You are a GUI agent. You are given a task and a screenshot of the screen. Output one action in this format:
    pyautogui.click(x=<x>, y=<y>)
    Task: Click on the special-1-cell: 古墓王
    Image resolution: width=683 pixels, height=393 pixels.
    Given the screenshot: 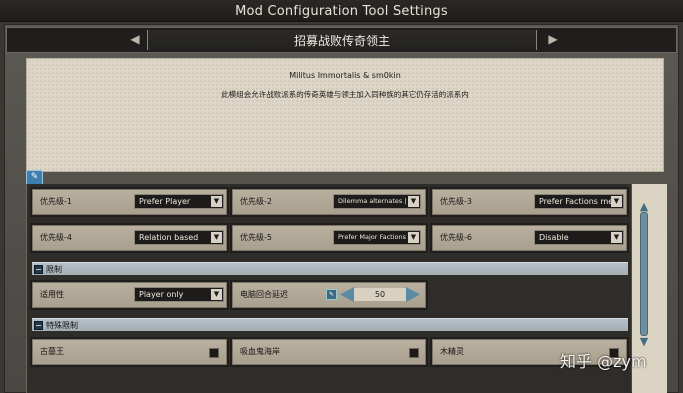 What is the action you would take?
    pyautogui.click(x=129, y=352)
    